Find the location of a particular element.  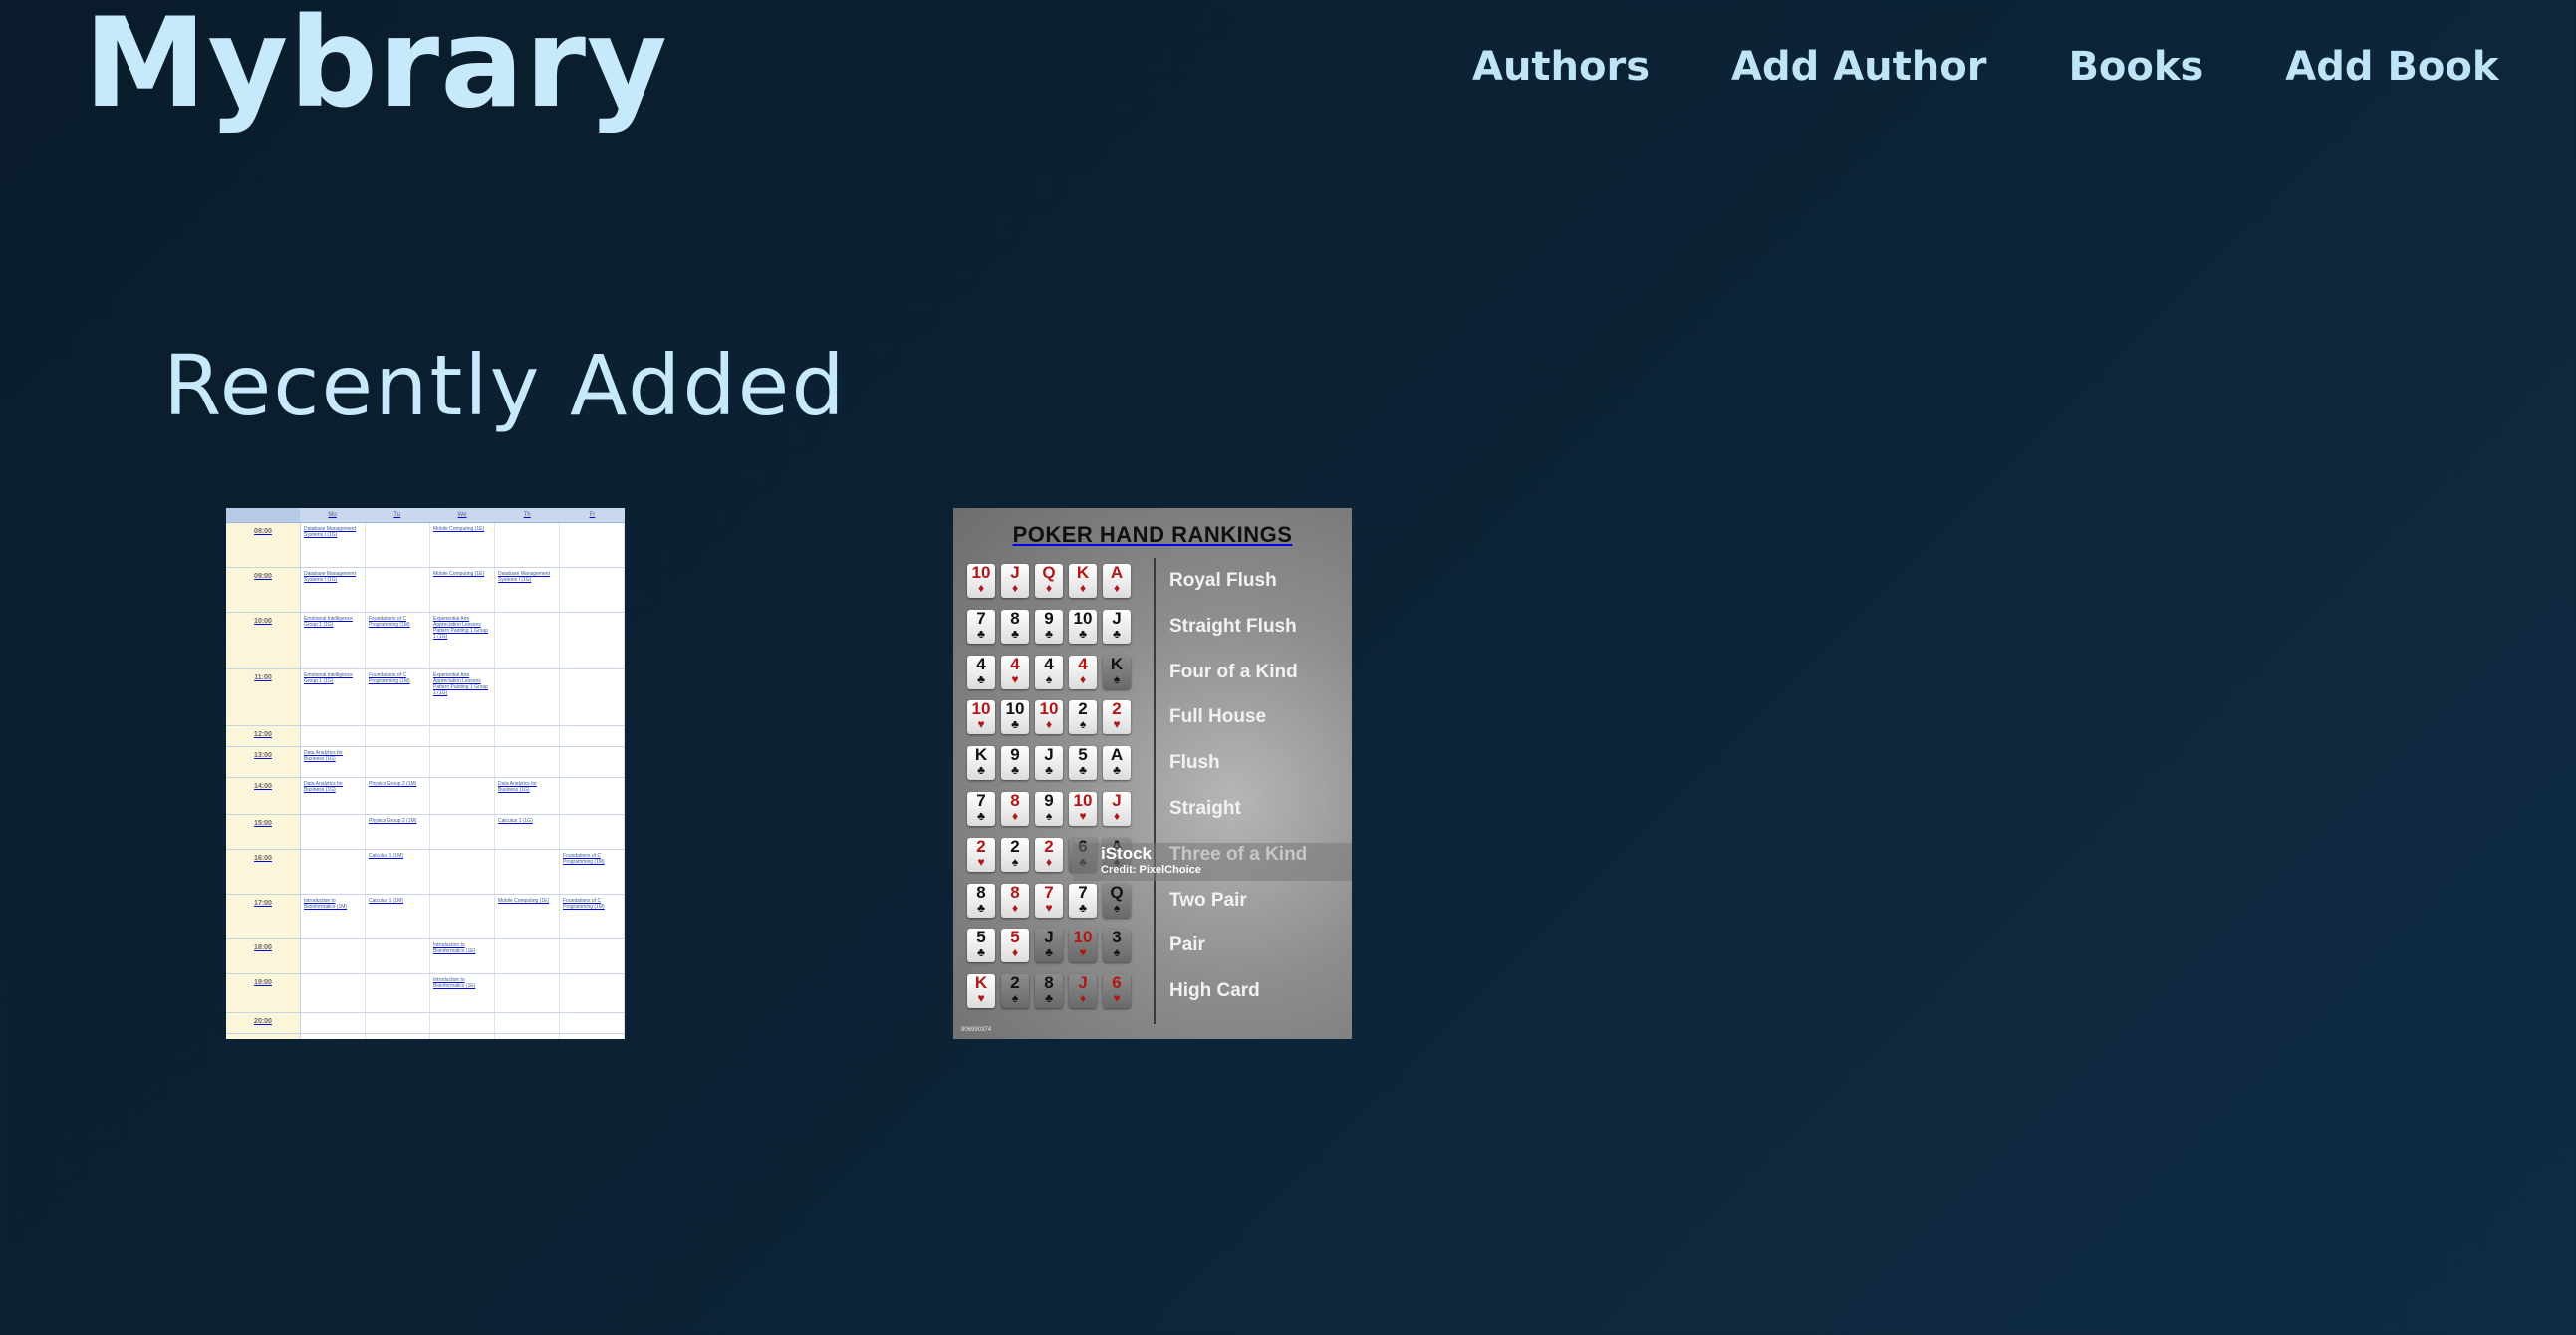

playing-card: K ♦ is located at coordinates (1083, 581).